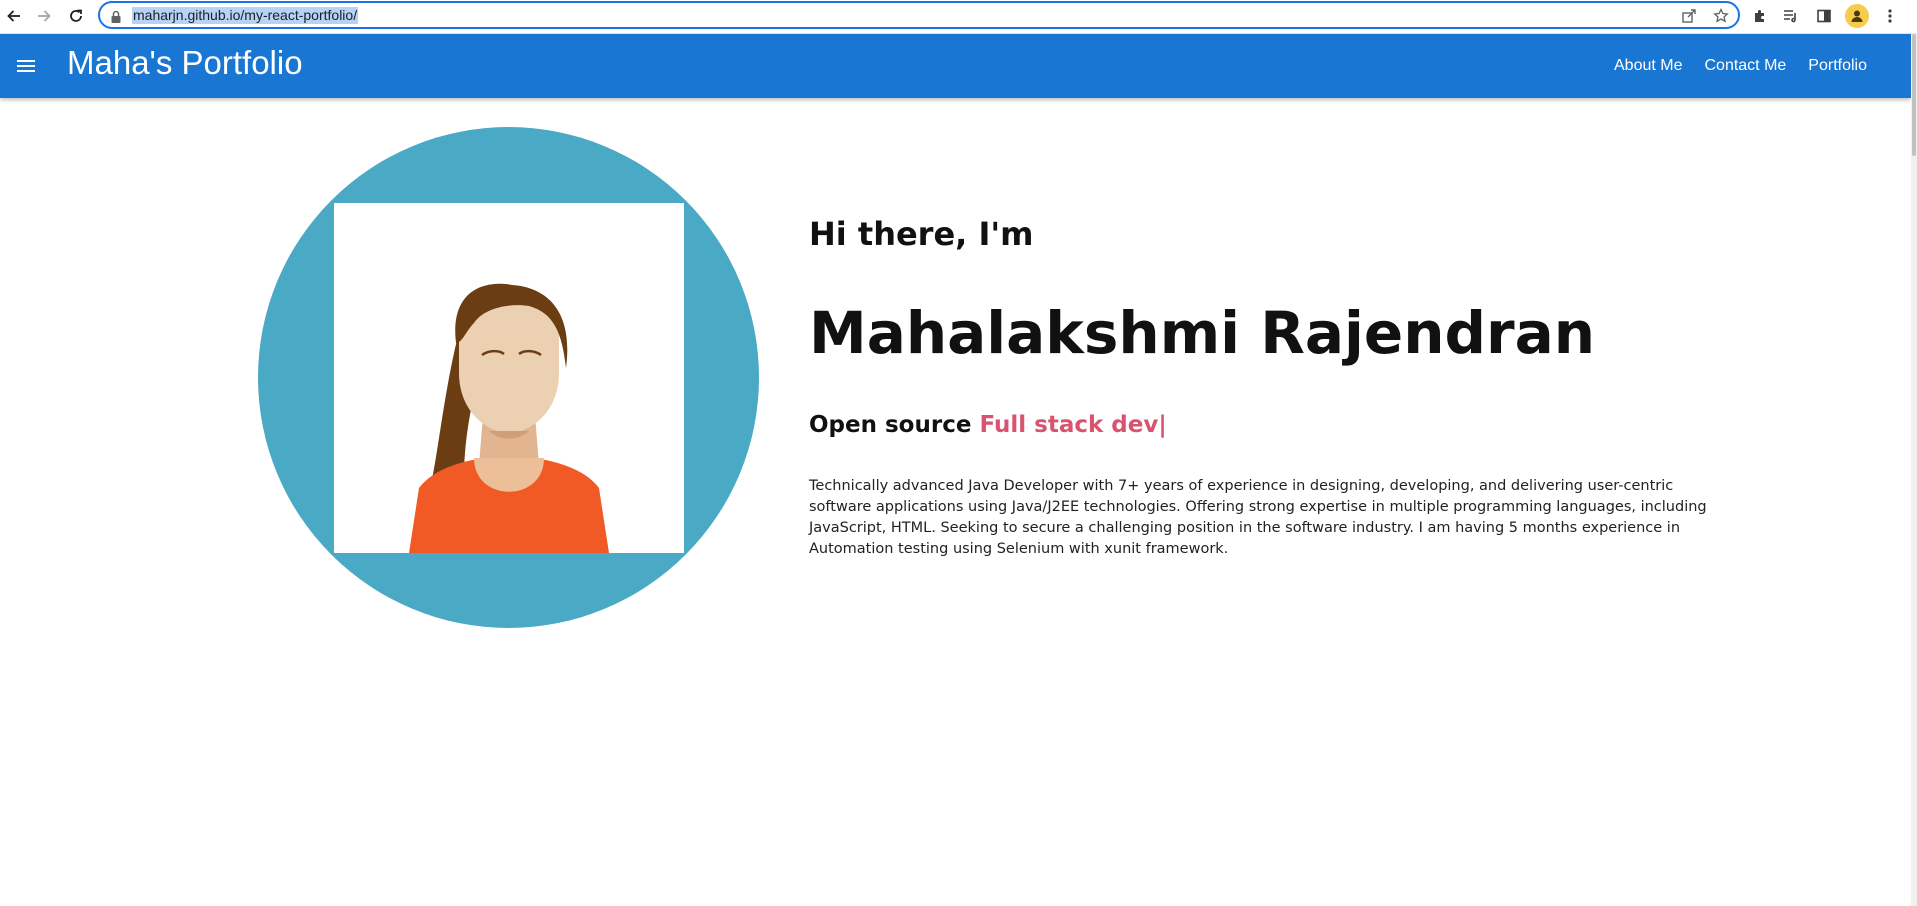 The width and height of the screenshot is (1917, 906). Describe the element at coordinates (1914, 470) in the screenshot. I see `page-scrollbar` at that location.